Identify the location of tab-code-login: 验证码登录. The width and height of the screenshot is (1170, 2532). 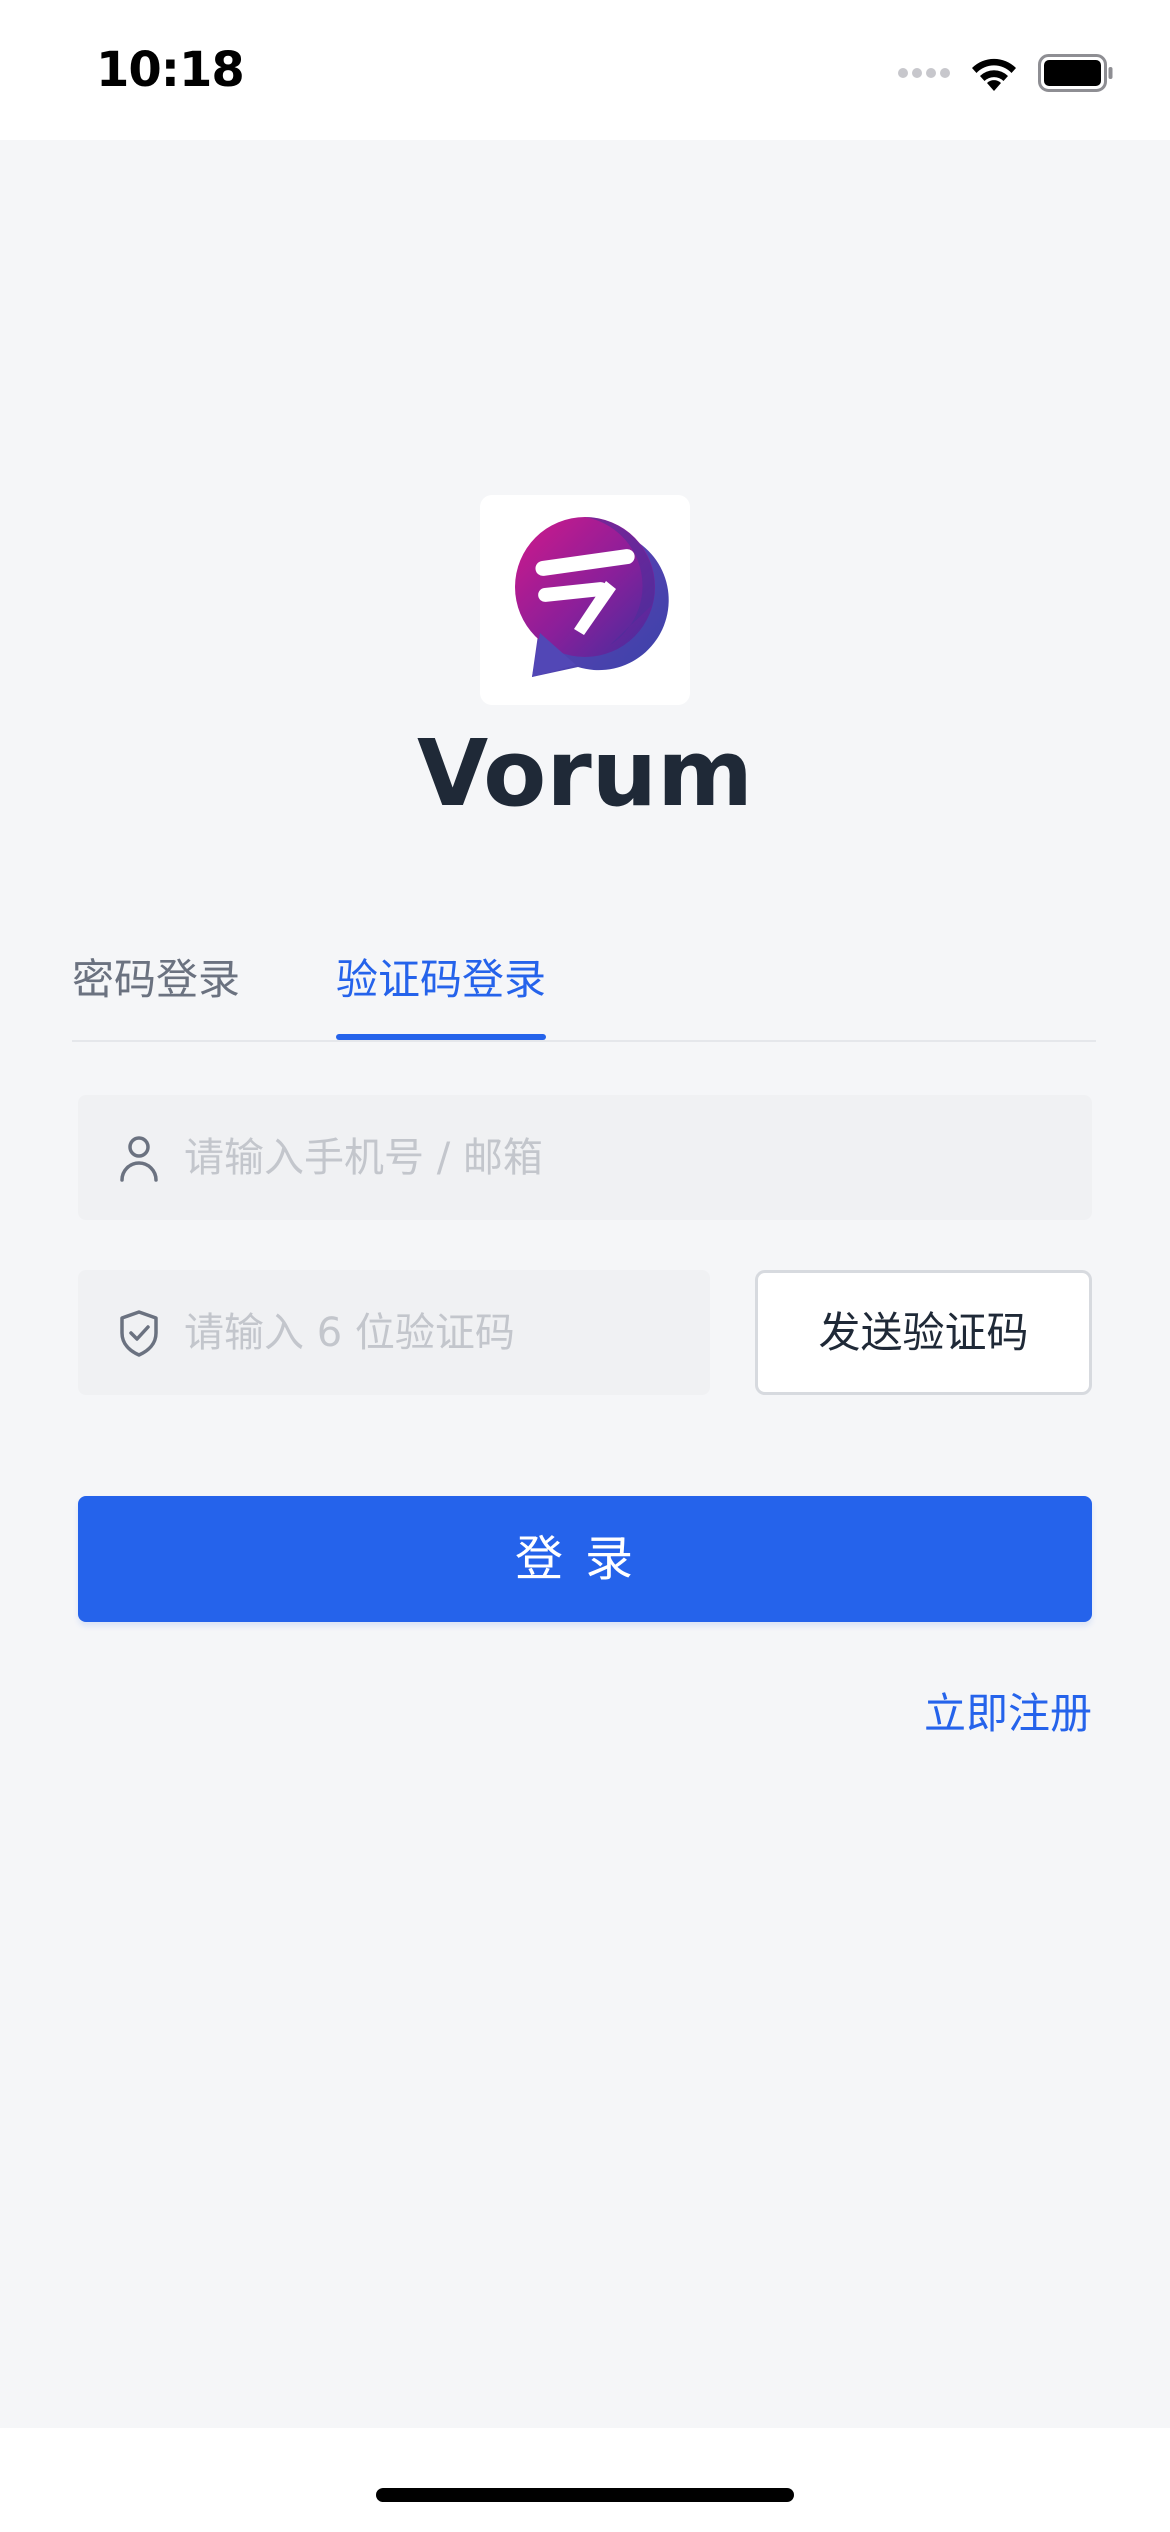
(441, 985).